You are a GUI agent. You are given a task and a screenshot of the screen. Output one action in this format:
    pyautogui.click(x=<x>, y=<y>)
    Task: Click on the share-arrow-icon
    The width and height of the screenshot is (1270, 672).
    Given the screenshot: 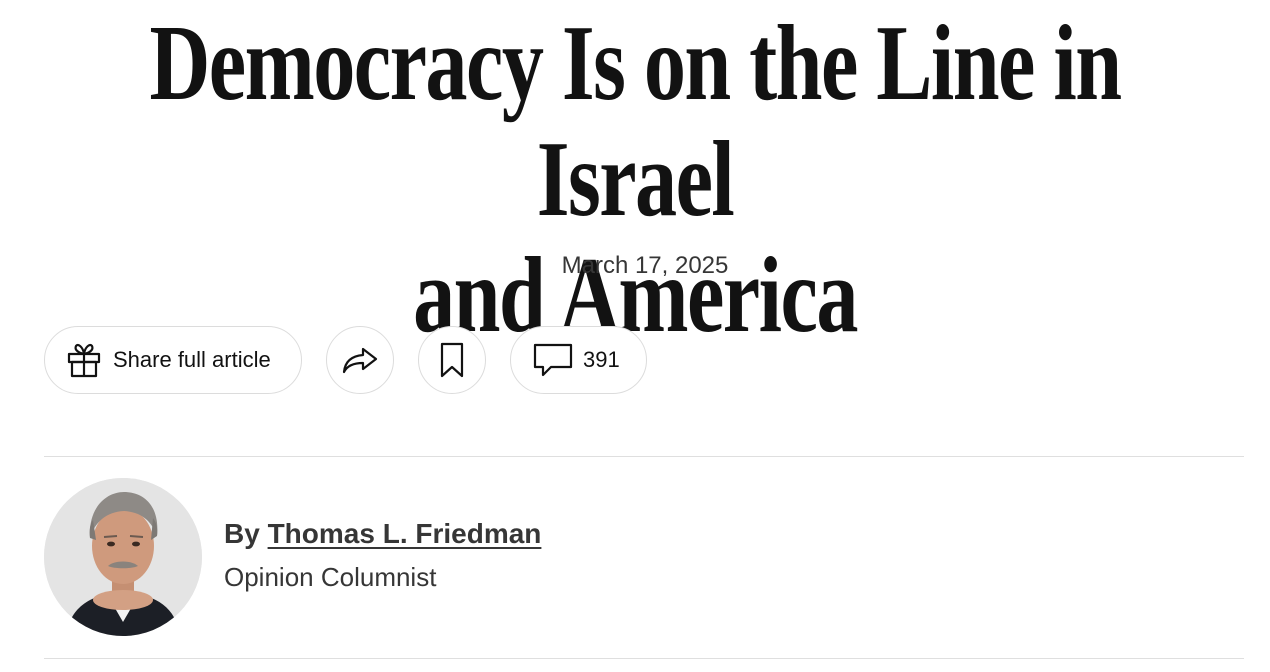 What is the action you would take?
    pyautogui.click(x=360, y=360)
    